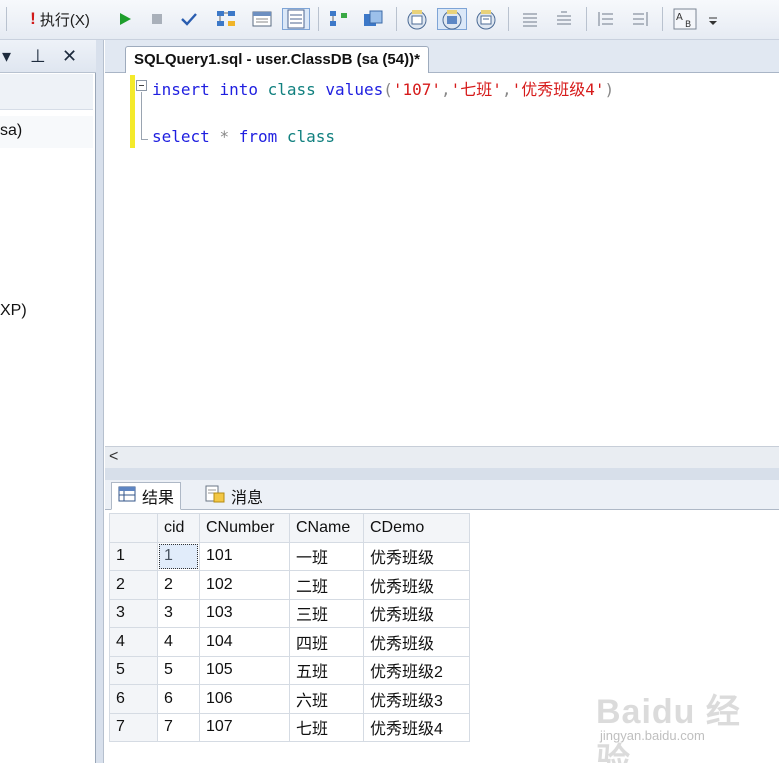 This screenshot has width=779, height=763. Describe the element at coordinates (326, 670) in the screenshot. I see `grid-cell: 五班` at that location.